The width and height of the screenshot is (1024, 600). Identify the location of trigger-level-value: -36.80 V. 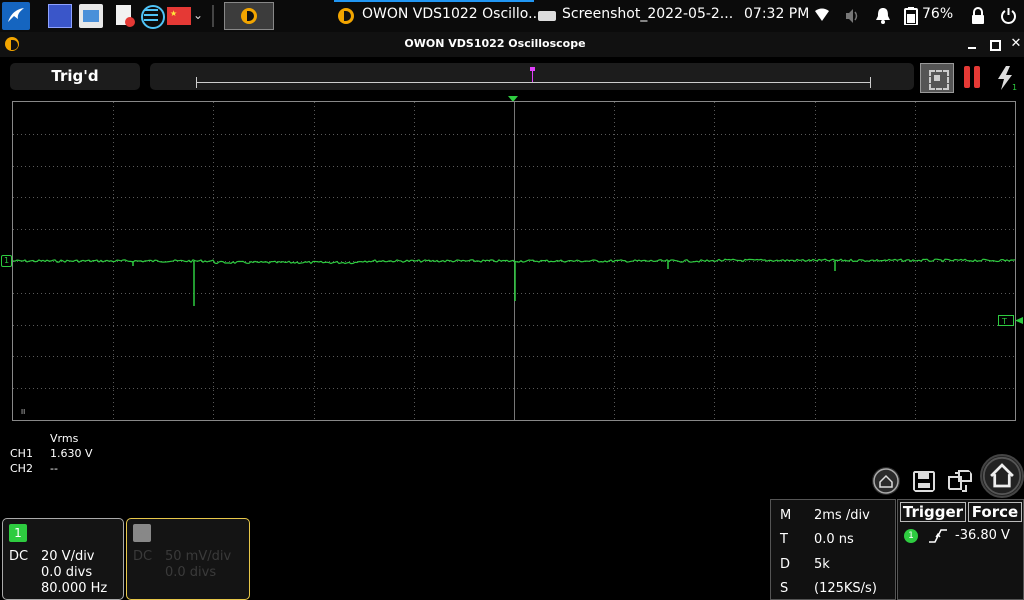
(982, 535).